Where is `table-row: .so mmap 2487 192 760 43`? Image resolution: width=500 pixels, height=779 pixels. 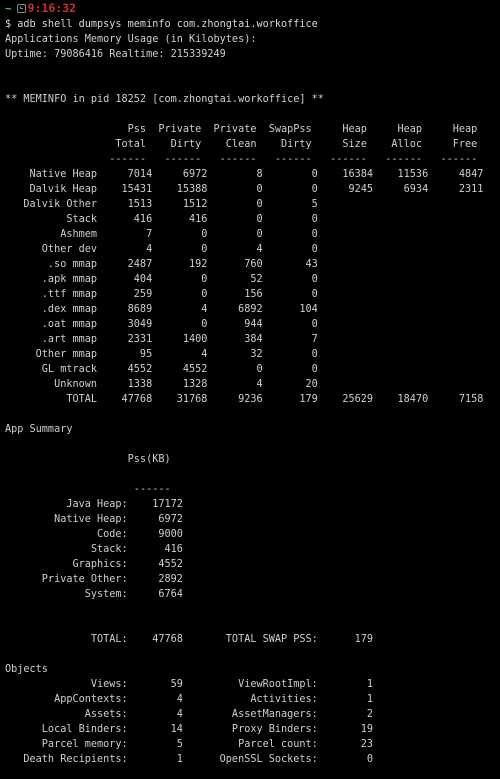
table-row: .so mmap 2487 192 760 43 is located at coordinates (161, 264).